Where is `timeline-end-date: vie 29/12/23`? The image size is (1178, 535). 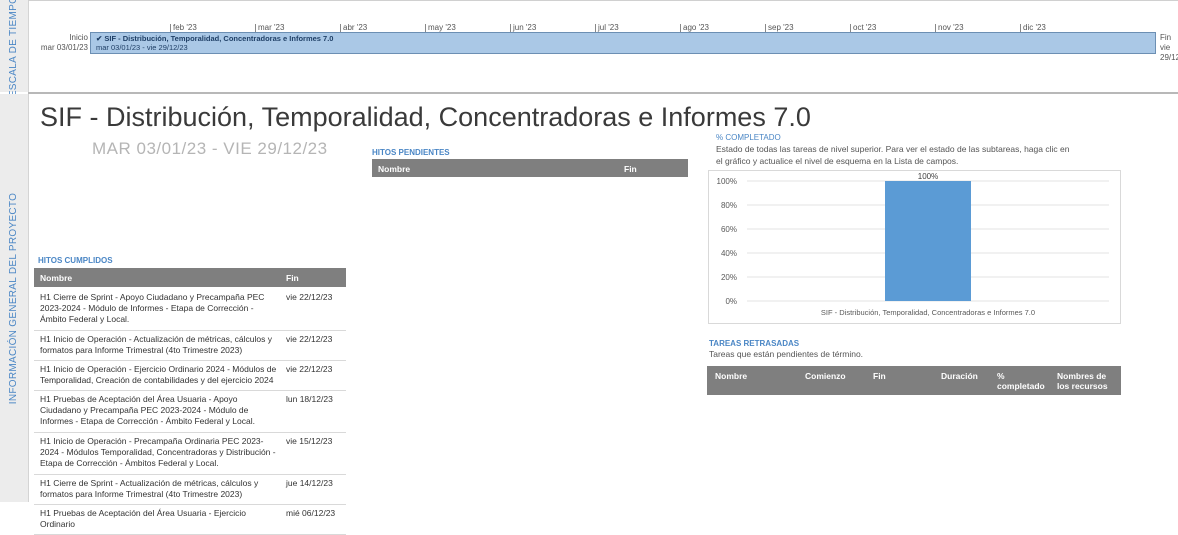 timeline-end-date: vie 29/12/23 is located at coordinates (1169, 52).